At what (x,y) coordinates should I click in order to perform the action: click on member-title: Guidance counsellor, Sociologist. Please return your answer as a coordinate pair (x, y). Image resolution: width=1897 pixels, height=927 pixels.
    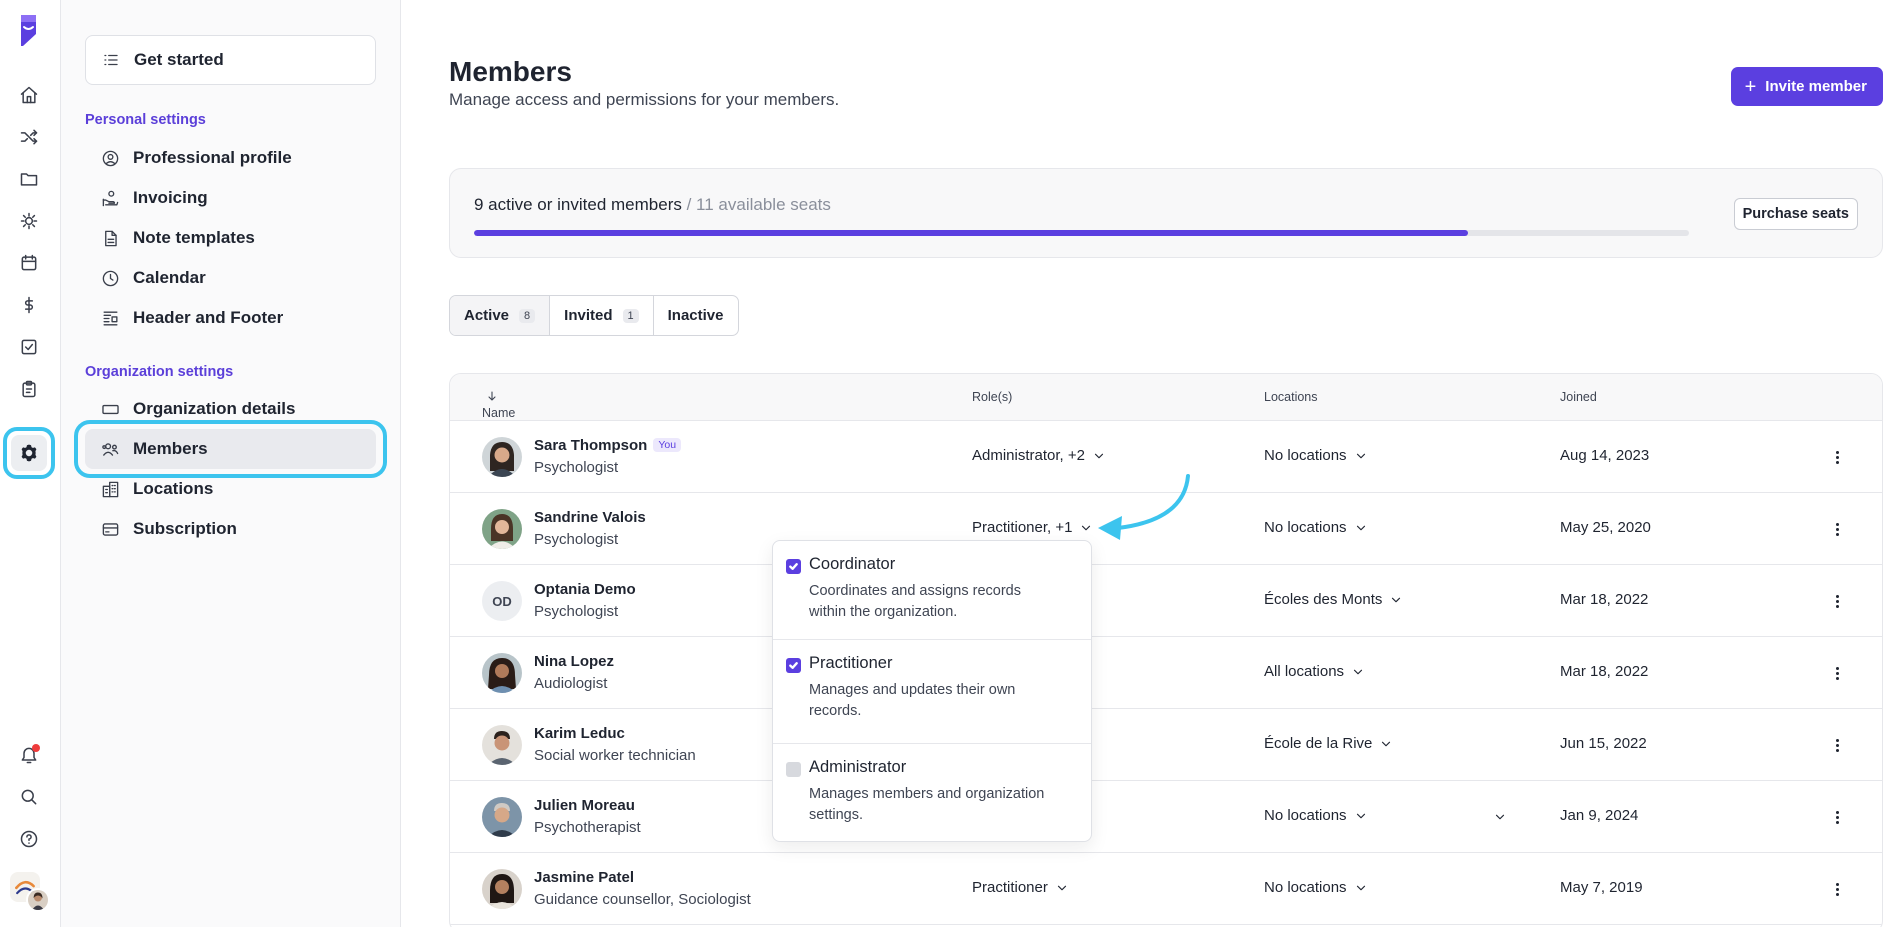
    Looking at the image, I should click on (642, 899).